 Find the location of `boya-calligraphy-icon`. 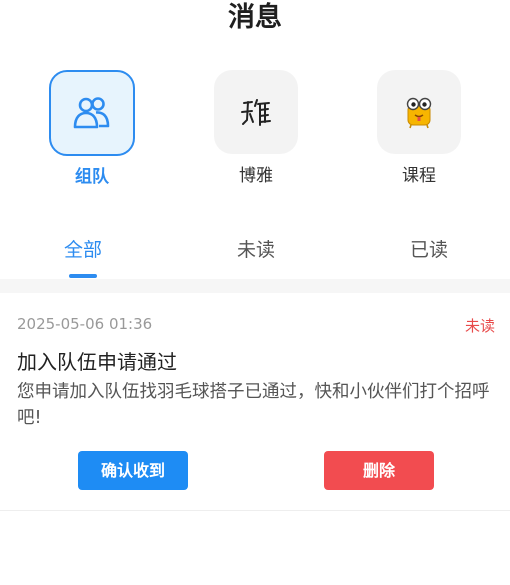

boya-calligraphy-icon is located at coordinates (256, 112).